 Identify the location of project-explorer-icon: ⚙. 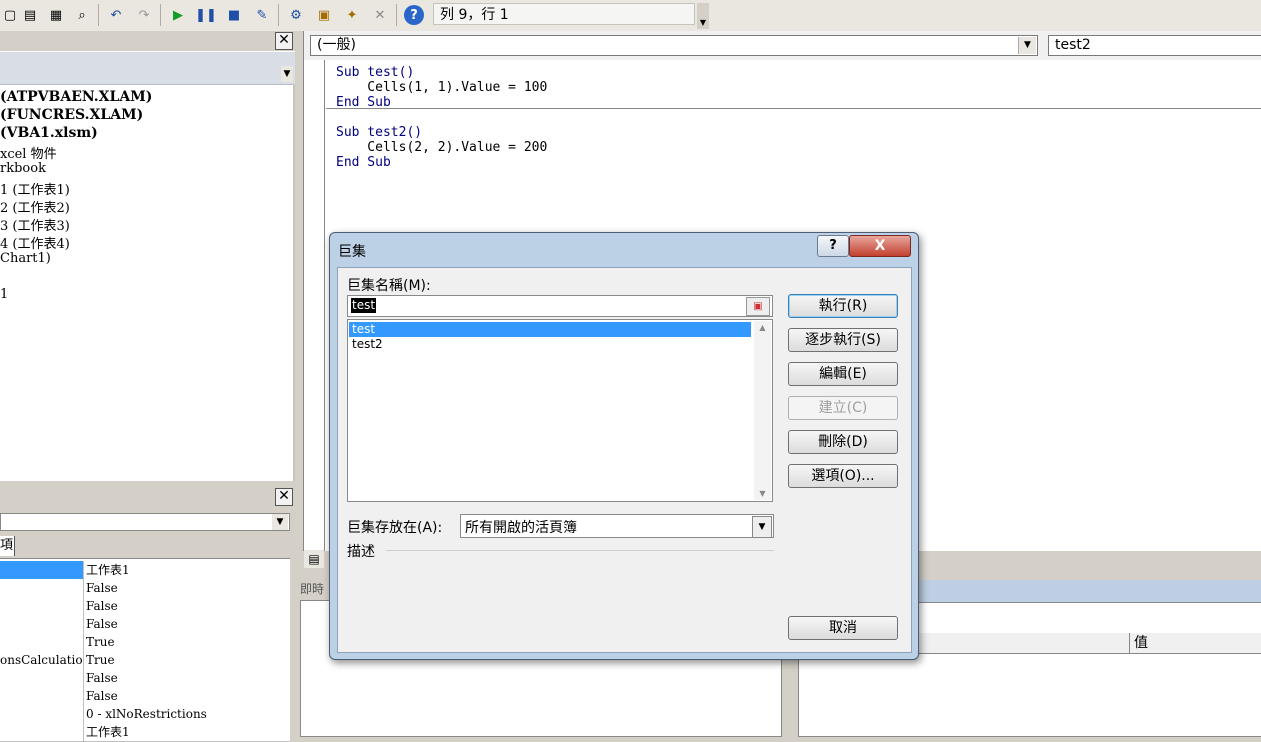
(296, 15).